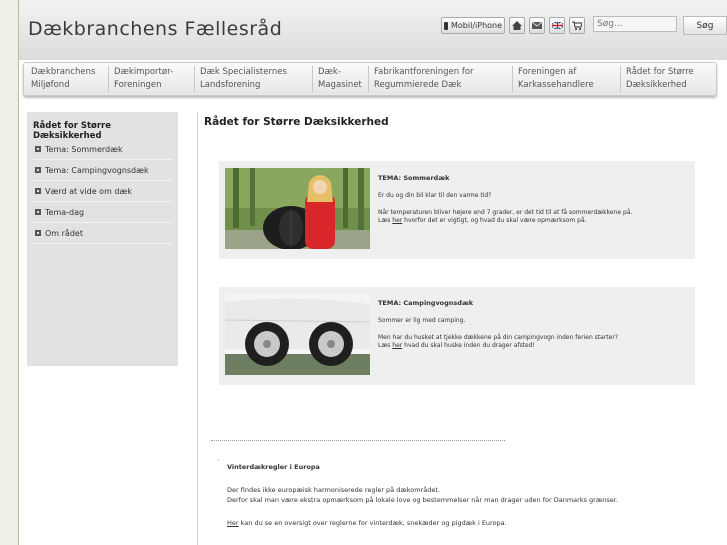 The height and width of the screenshot is (545, 727). What do you see at coordinates (435, 195) in the screenshot?
I see `card-paragraph: Er du og din bil klar til den varme tid?` at bounding box center [435, 195].